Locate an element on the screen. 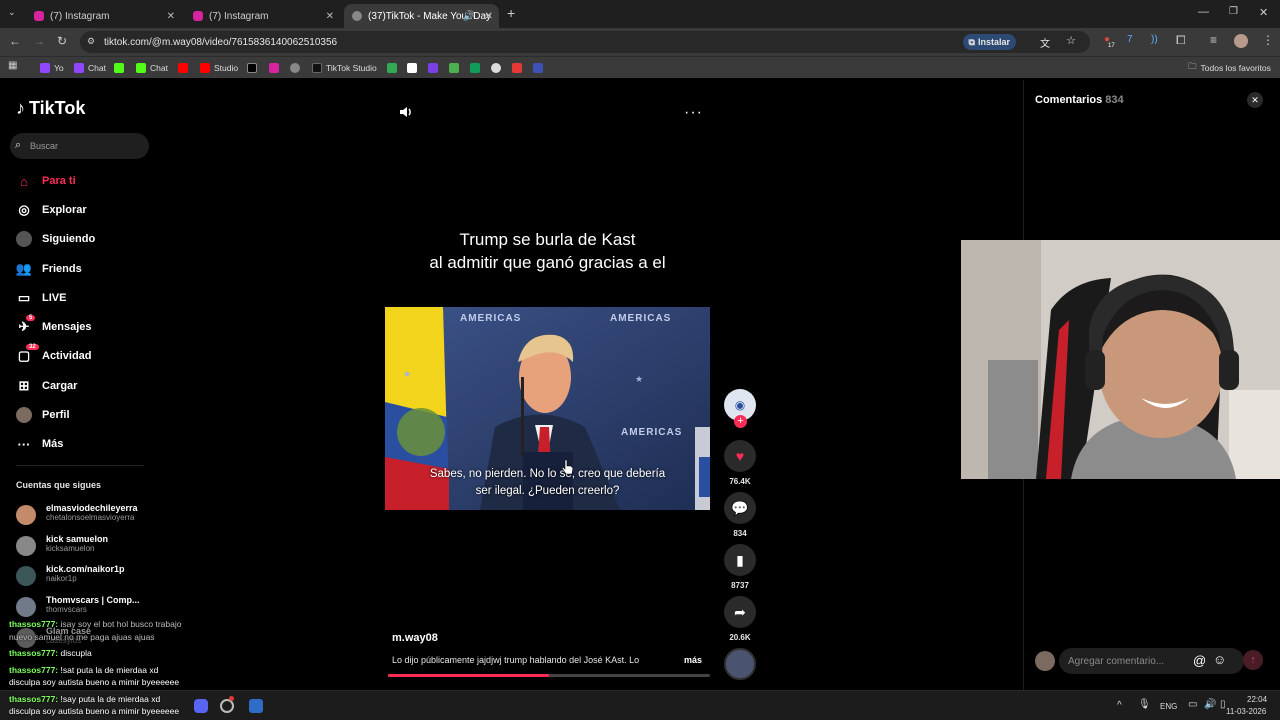  send-comment-button: ↑ is located at coordinates (1253, 660).